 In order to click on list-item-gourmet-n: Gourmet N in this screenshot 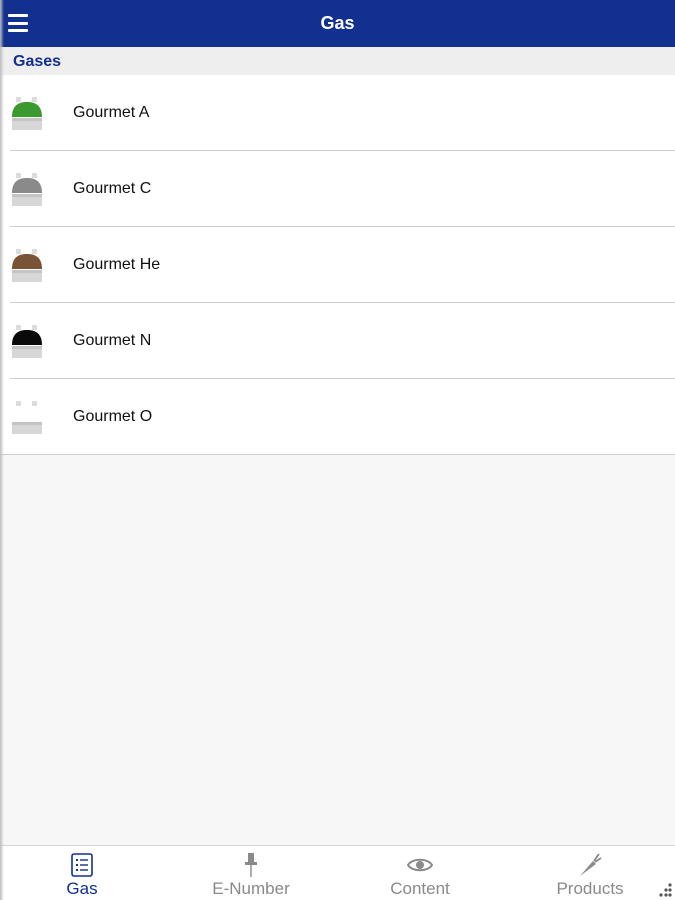, I will do `click(337, 341)`.